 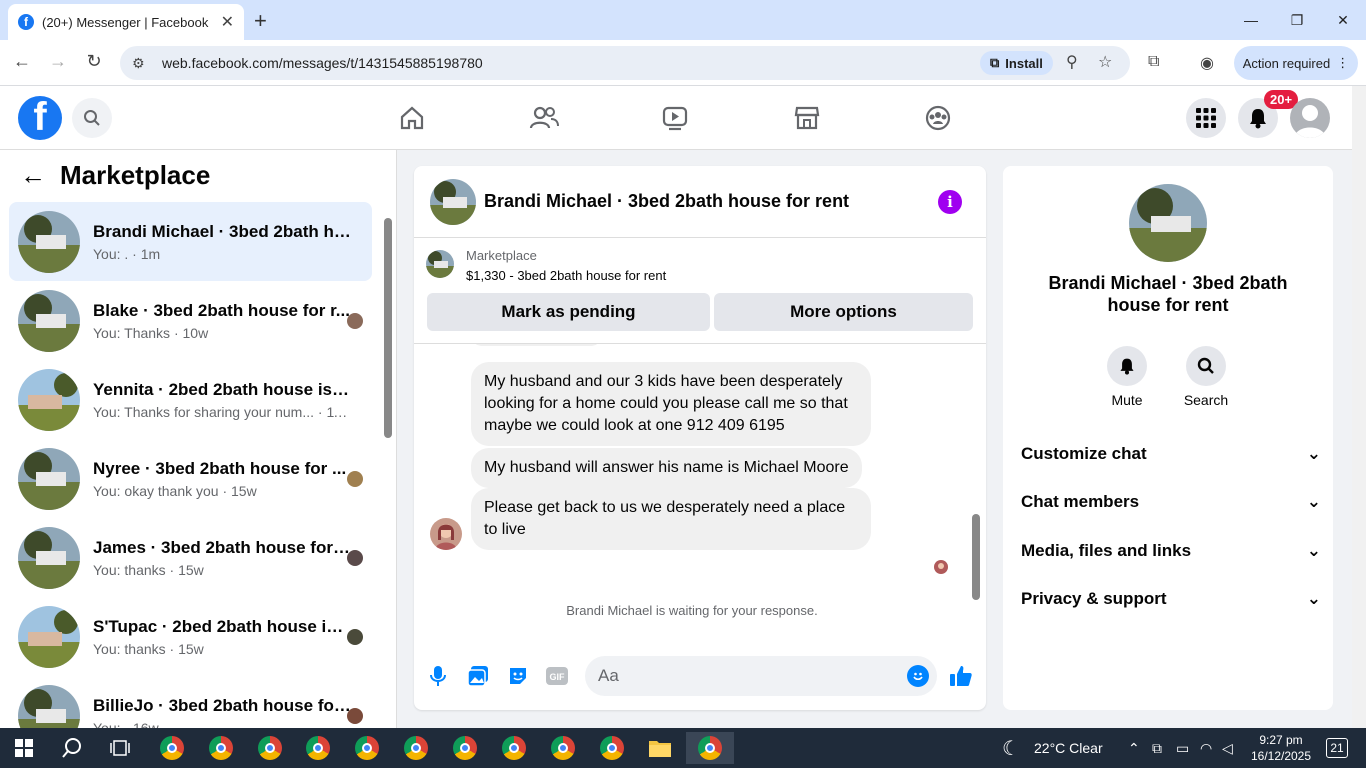 What do you see at coordinates (438, 676) in the screenshot?
I see `microphone-icon` at bounding box center [438, 676].